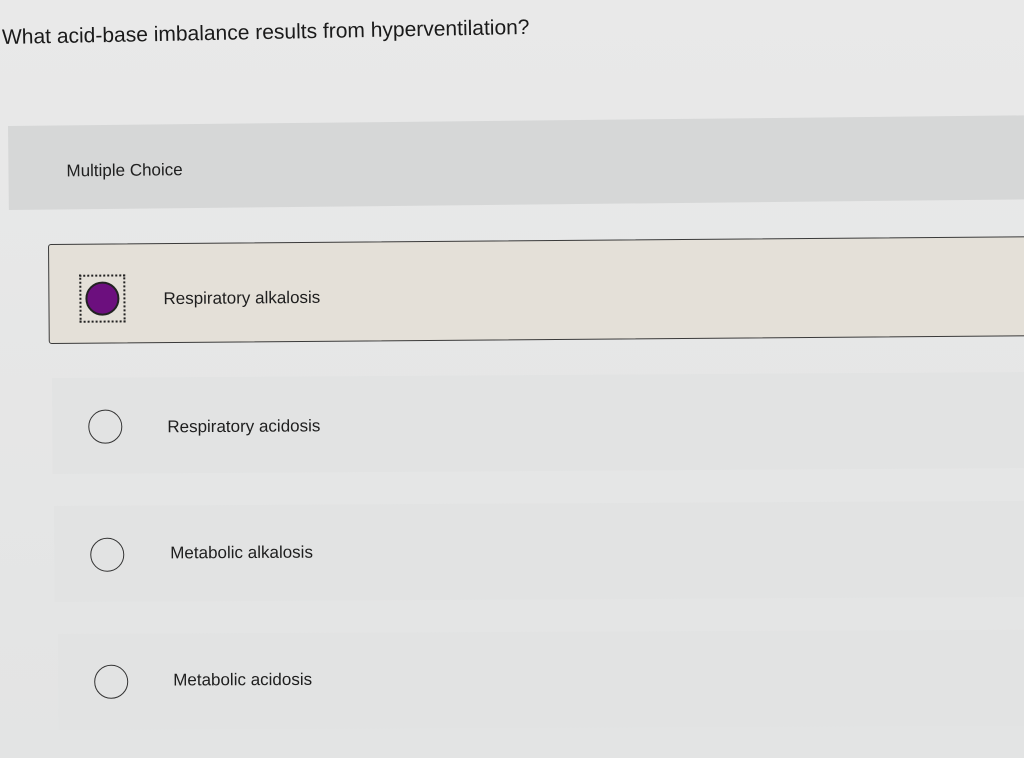  I want to click on answer-option-metabolic-acidosis: Metabolic acidosis, so click(541, 679).